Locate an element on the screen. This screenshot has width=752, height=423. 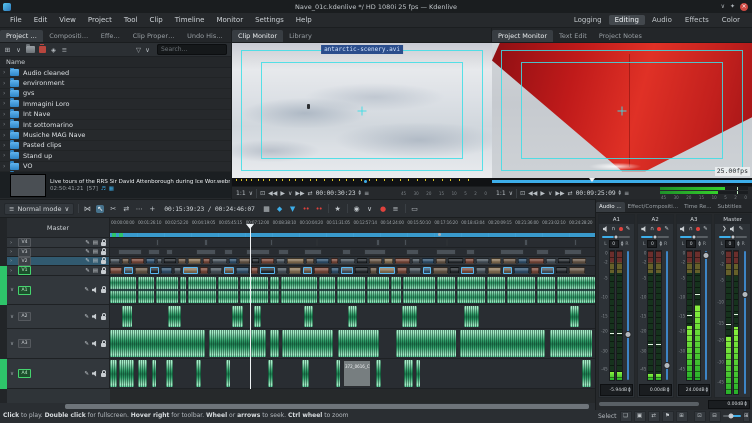
select-compositions-toggle: ▣ is located at coordinates (639, 416).